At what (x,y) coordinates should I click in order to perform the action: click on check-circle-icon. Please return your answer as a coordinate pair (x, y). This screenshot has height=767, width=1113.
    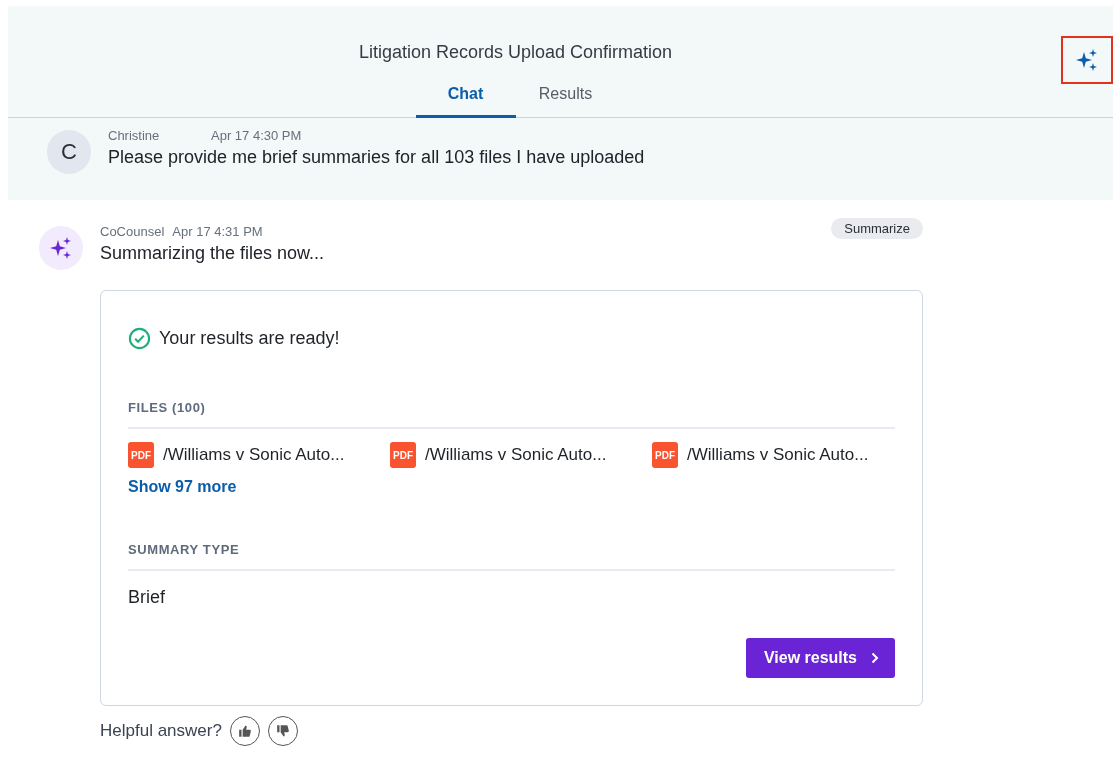
    Looking at the image, I should click on (139, 338).